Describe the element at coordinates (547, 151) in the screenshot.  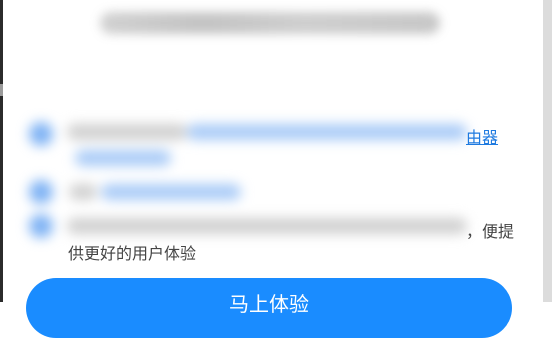
I see `scrollbar-track` at that location.